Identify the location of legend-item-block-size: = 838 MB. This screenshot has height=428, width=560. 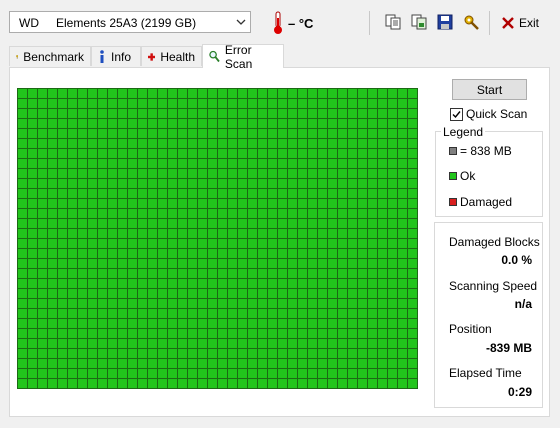
(480, 151).